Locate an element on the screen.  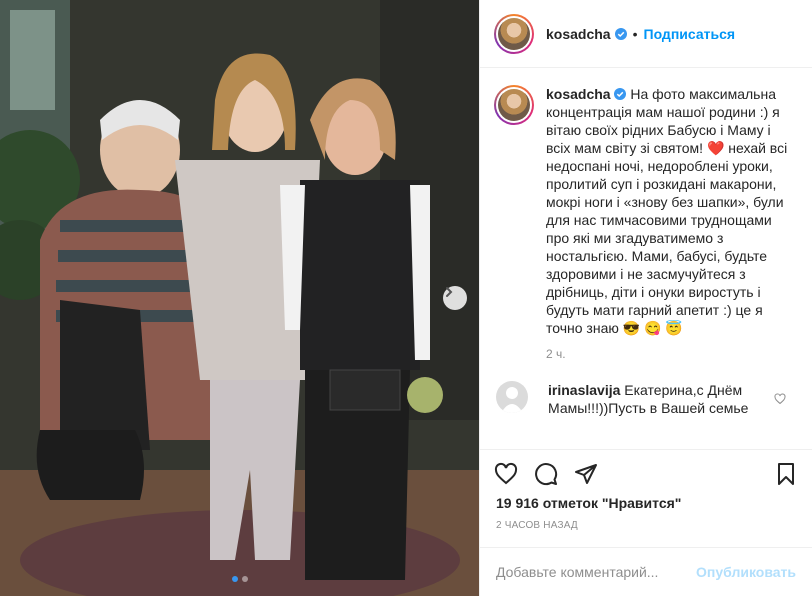
bookmark-icon is located at coordinates (786, 473).